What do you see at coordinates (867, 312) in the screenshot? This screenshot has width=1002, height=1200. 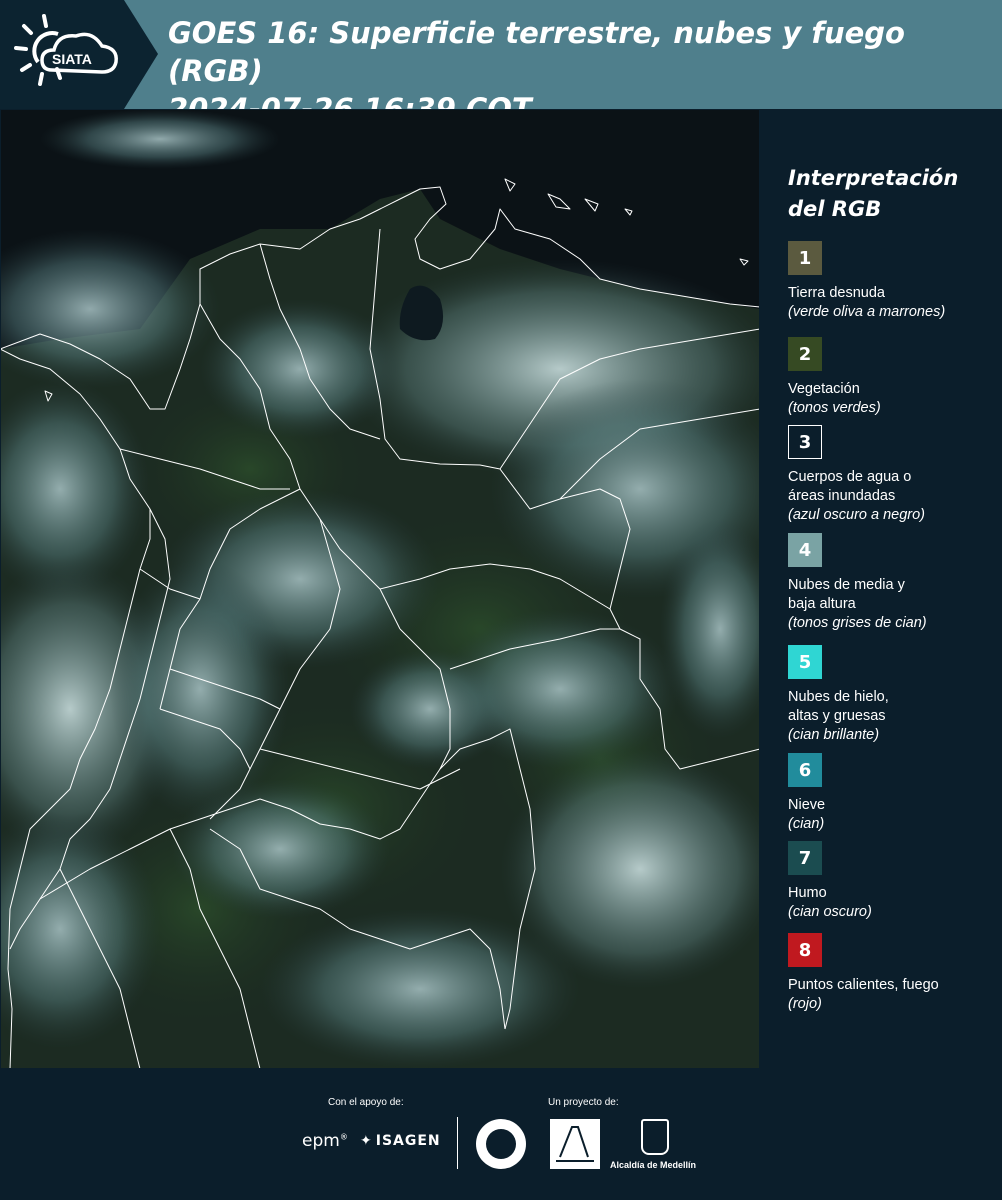 I see `legend-sublabel: (verde oliva a marrones)` at bounding box center [867, 312].